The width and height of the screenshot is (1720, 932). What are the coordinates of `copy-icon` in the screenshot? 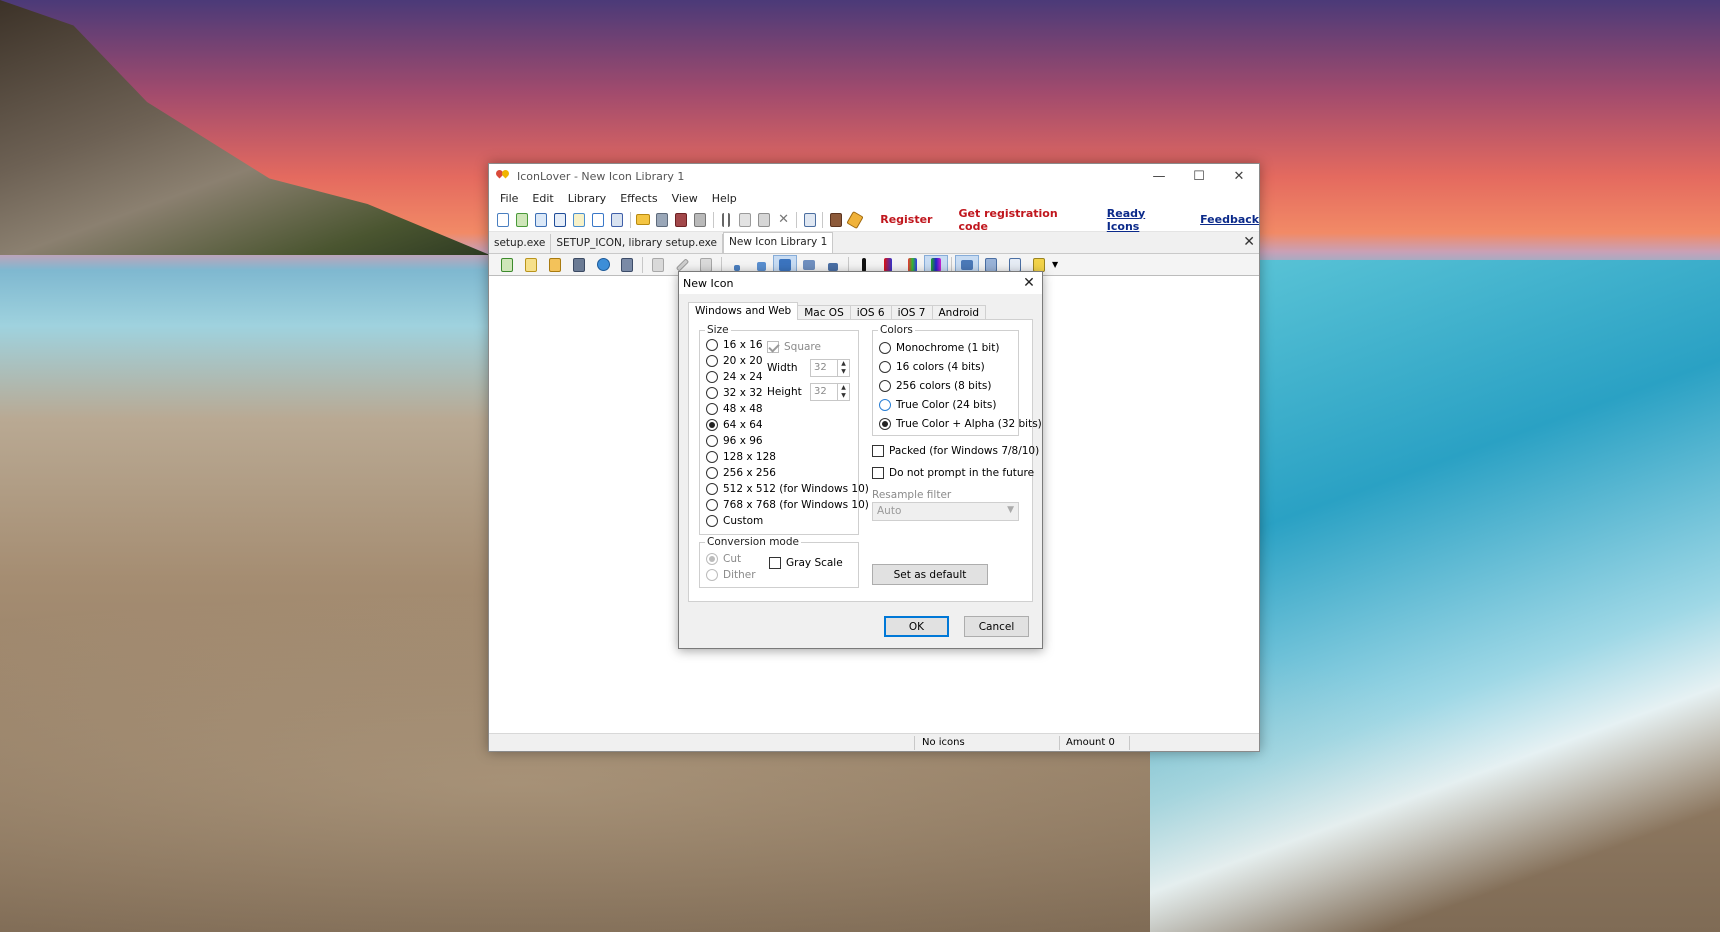 It's located at (745, 220).